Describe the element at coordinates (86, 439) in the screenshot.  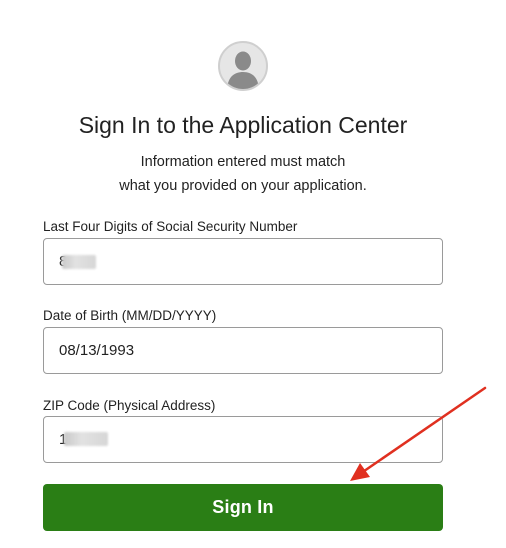
I see `zip-redaction` at that location.